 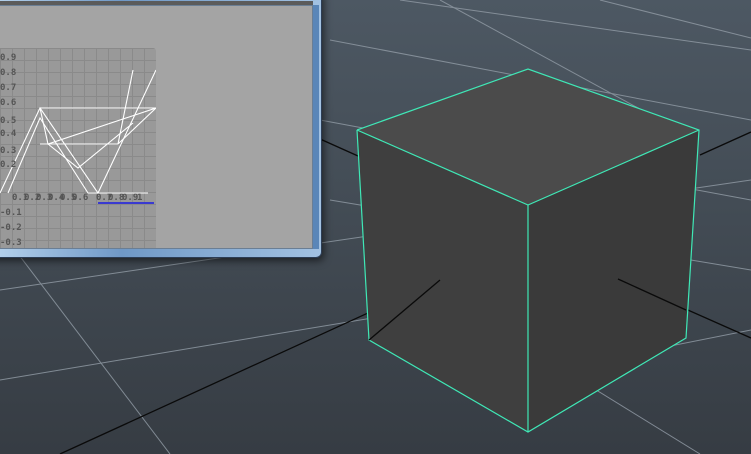 I want to click on window-right-border, so click(x=316, y=127).